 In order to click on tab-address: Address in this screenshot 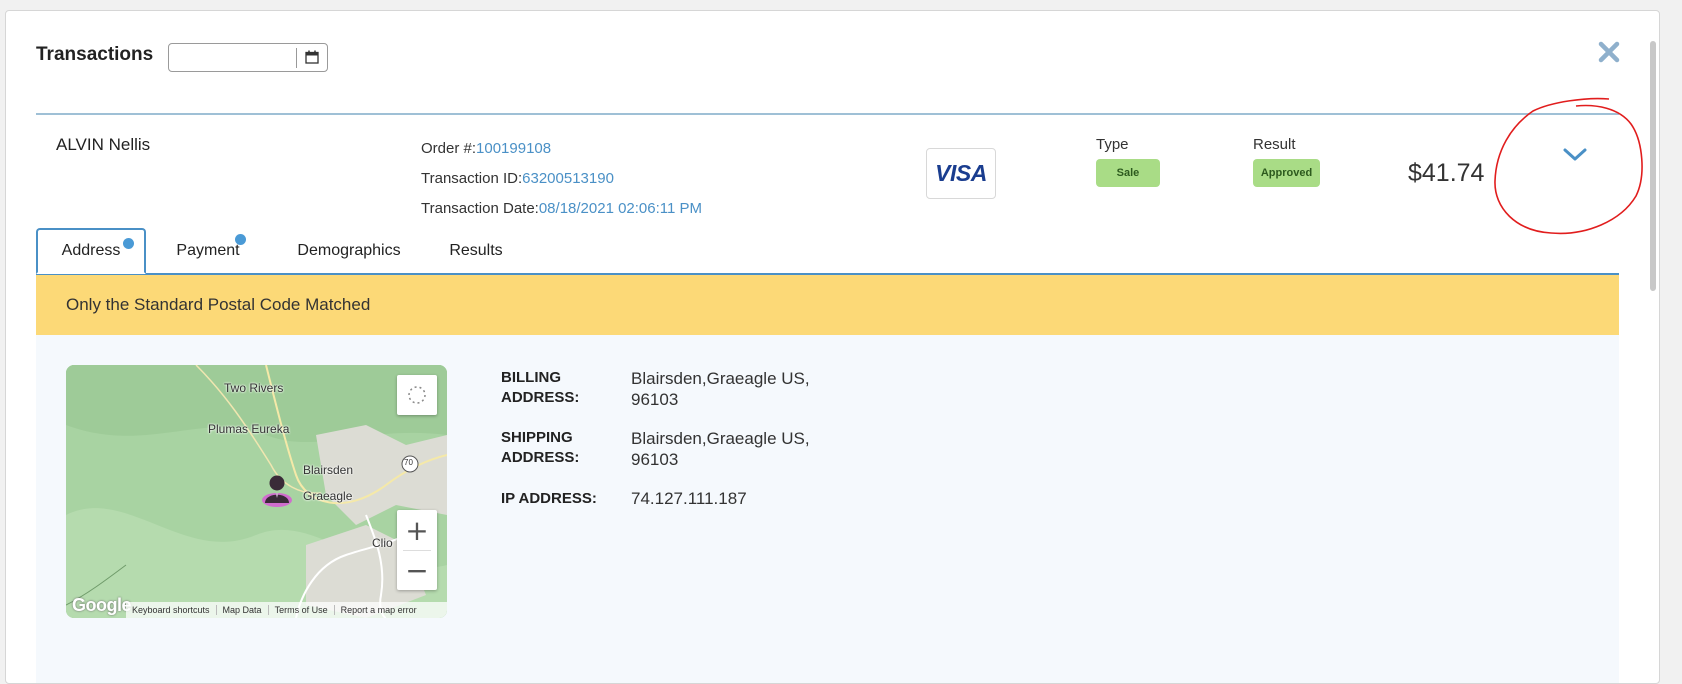, I will do `click(91, 251)`.